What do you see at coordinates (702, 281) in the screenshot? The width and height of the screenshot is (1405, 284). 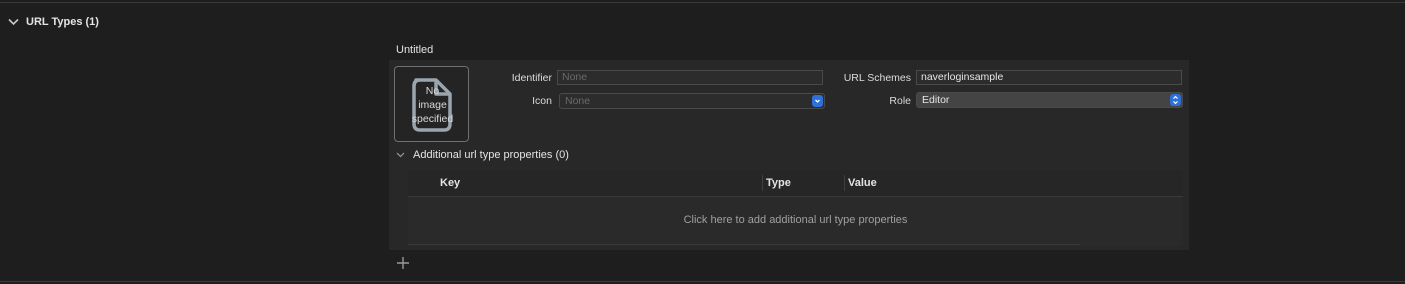 I see `bottom-divider` at bounding box center [702, 281].